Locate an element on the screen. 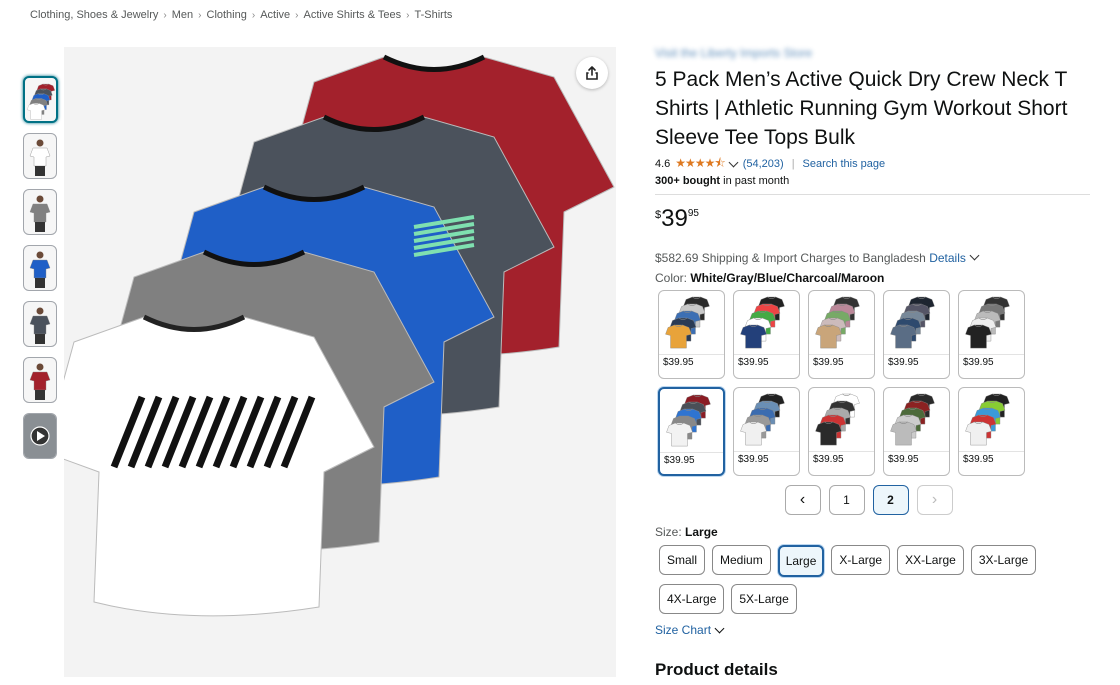 The height and width of the screenshot is (685, 1120). price-fraction: 95 is located at coordinates (693, 213).